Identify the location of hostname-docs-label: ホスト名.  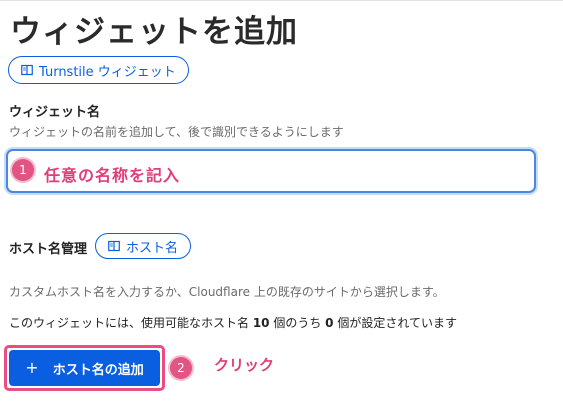
(152, 248).